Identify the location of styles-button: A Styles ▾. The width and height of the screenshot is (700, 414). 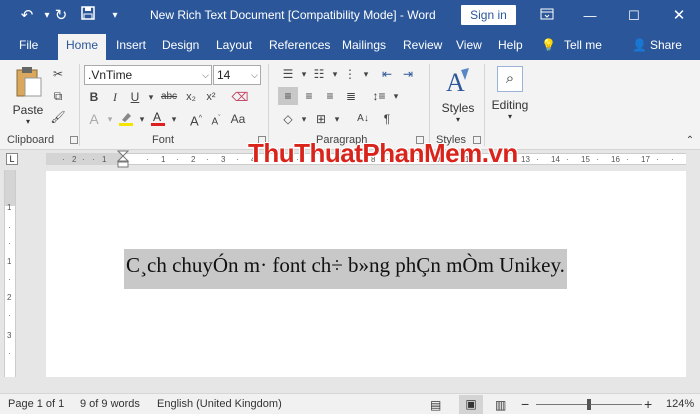
(458, 97).